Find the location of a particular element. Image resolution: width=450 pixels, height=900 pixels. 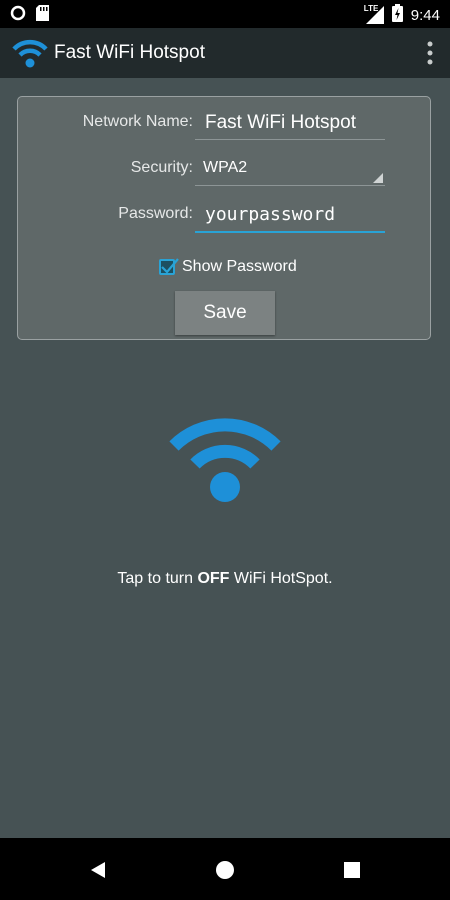

network-type-label: LTE is located at coordinates (371, 8).